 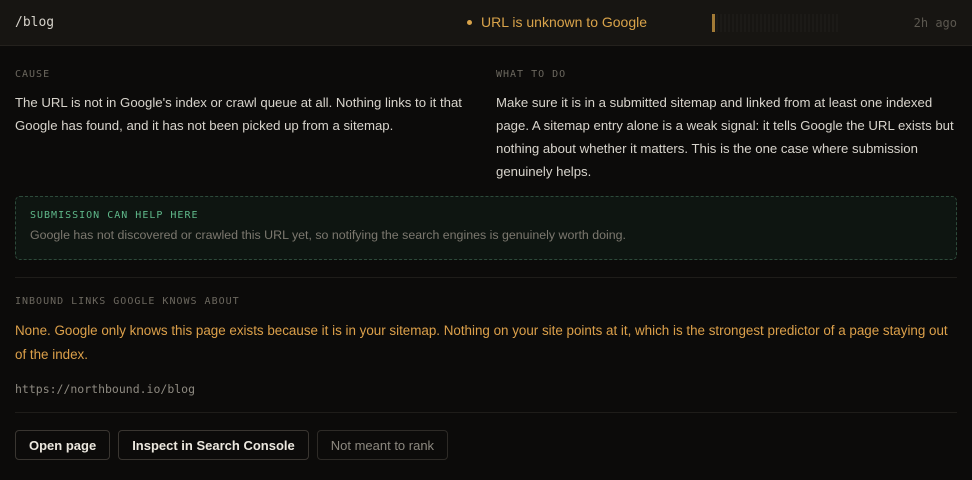 What do you see at coordinates (469, 22) in the screenshot?
I see `status-dot-icon` at bounding box center [469, 22].